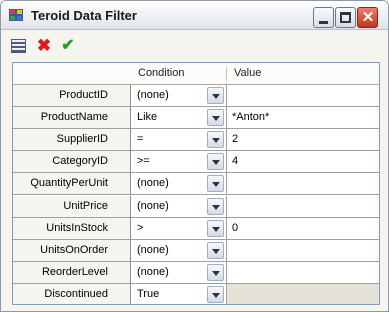  I want to click on condition-value: =, so click(140, 139).